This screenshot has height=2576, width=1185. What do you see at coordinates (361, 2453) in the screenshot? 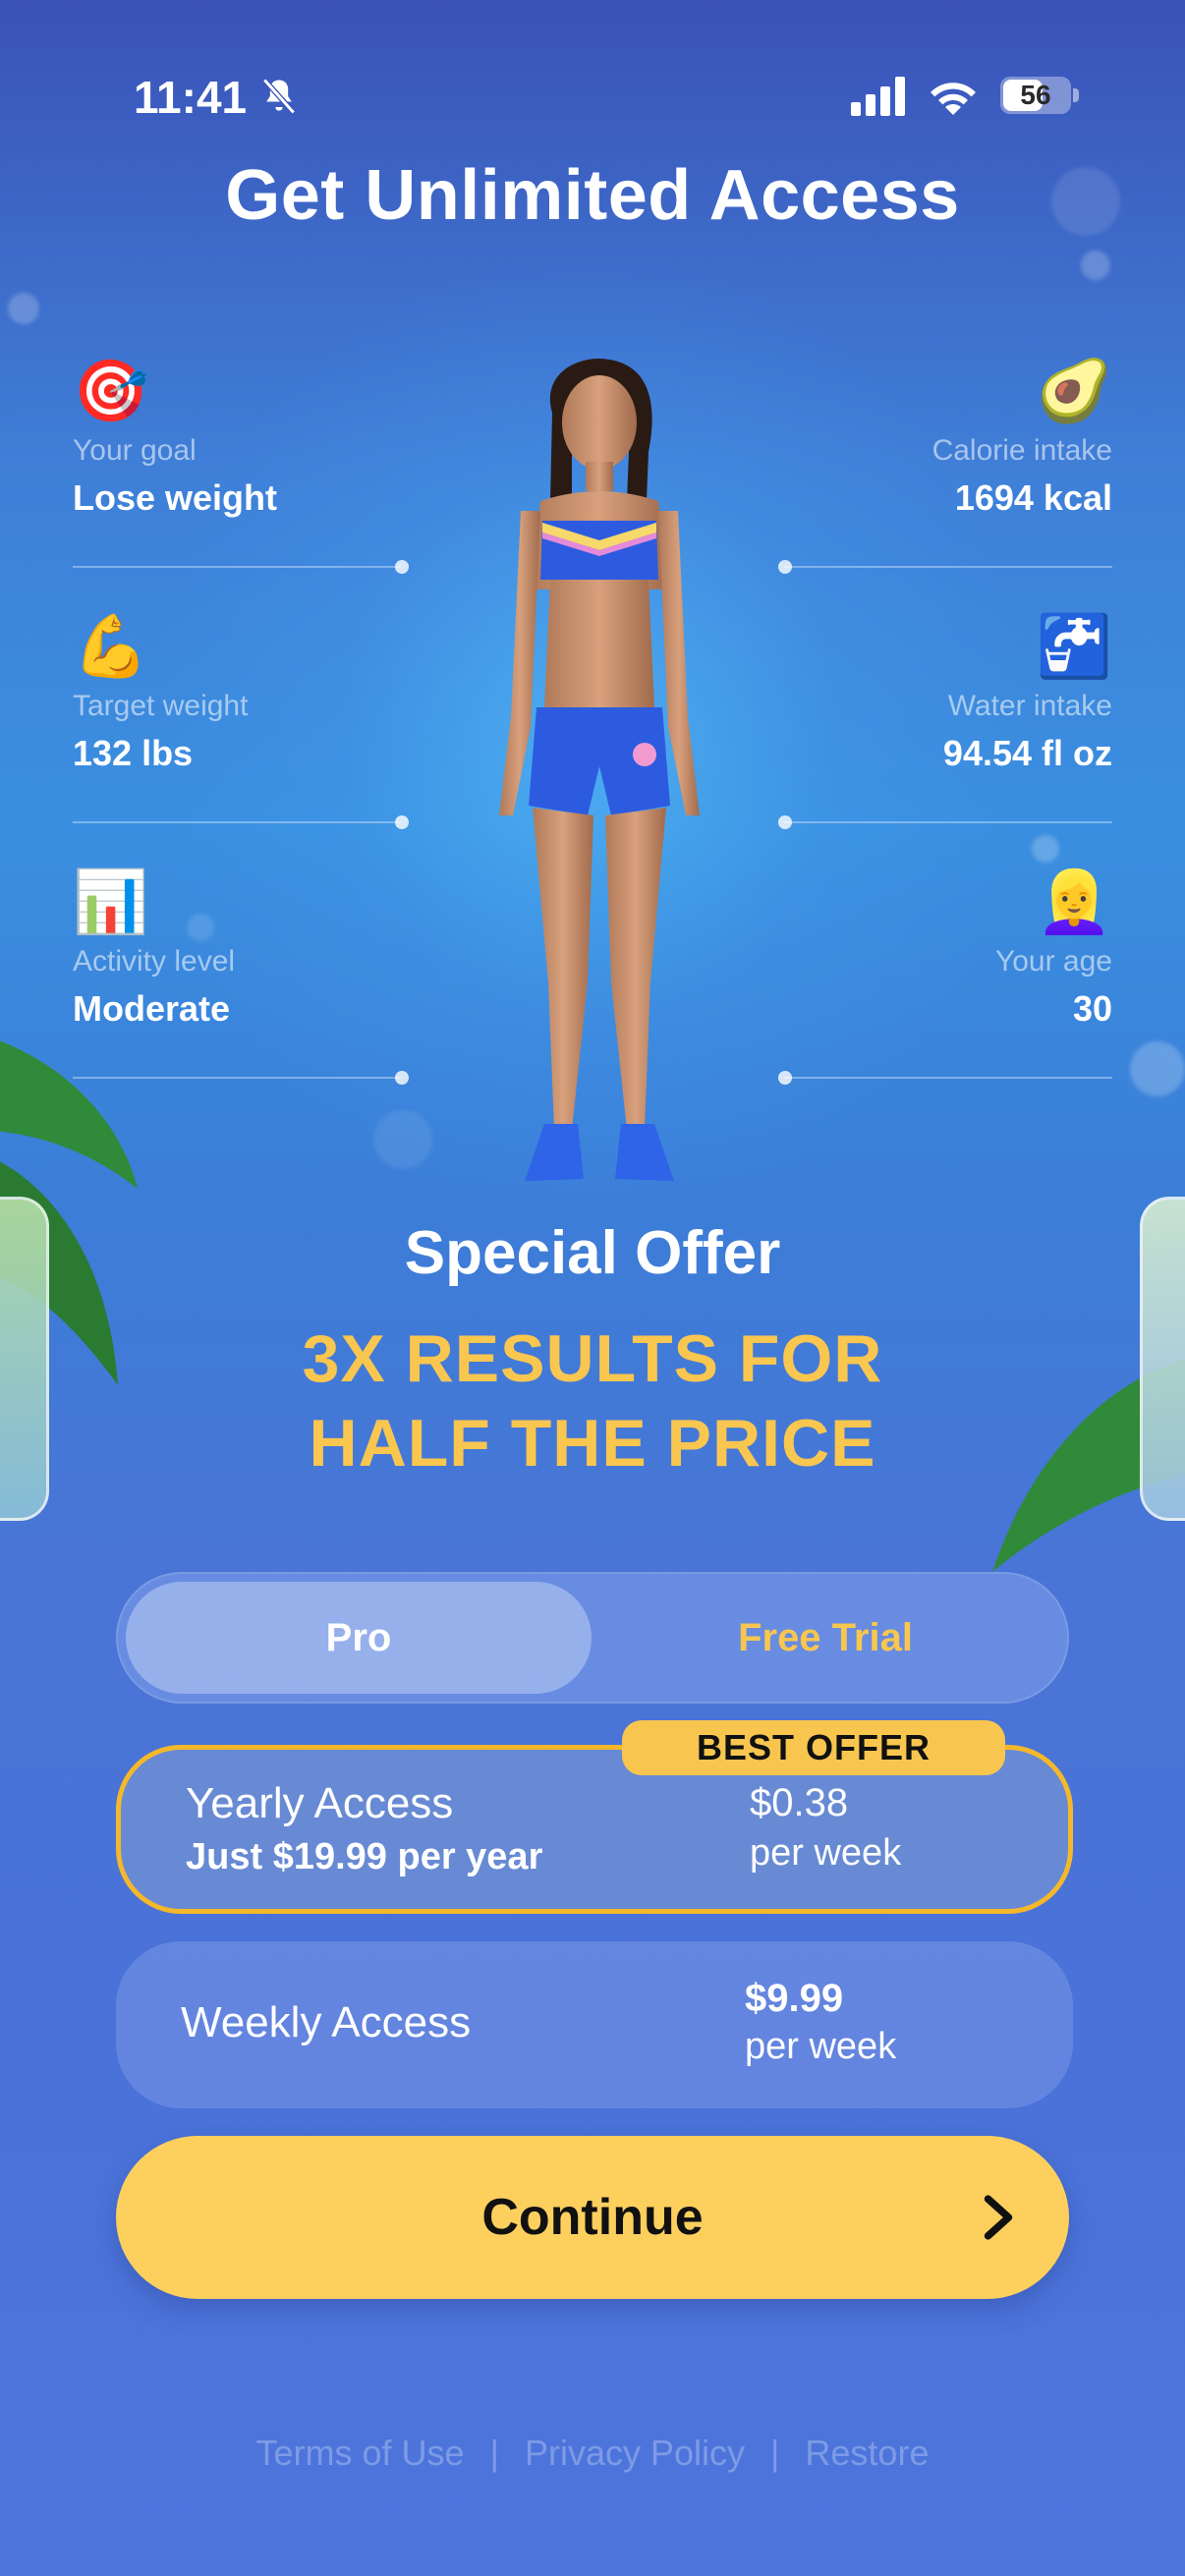
I see `terms-of-use-link: Terms of Use` at bounding box center [361, 2453].